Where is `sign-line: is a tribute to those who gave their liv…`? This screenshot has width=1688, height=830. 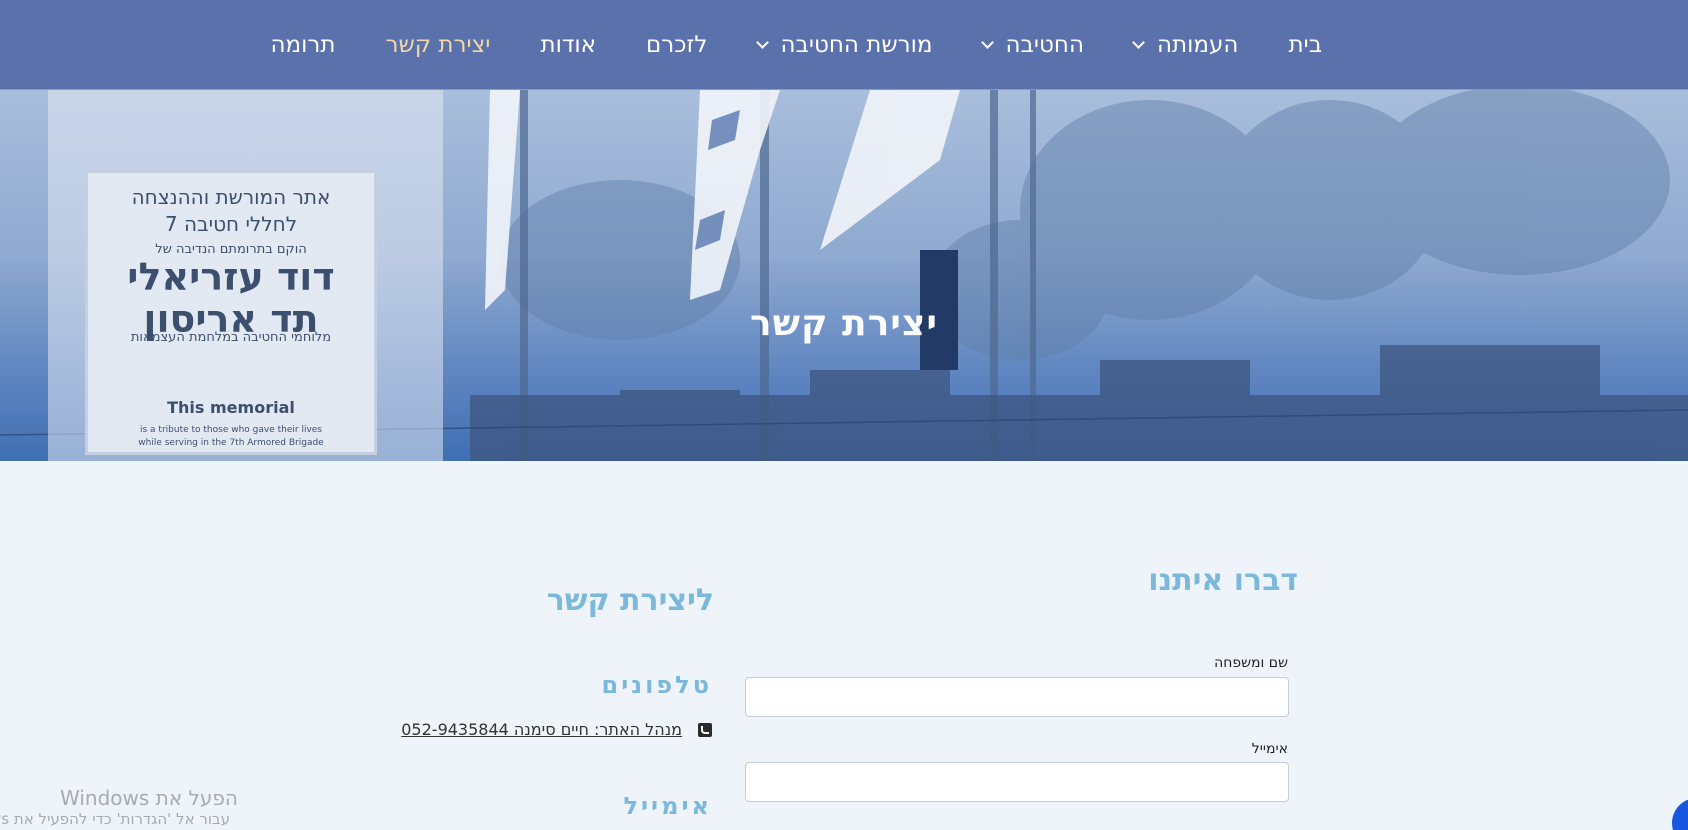 sign-line: is a tribute to those who gave their liv… is located at coordinates (231, 430).